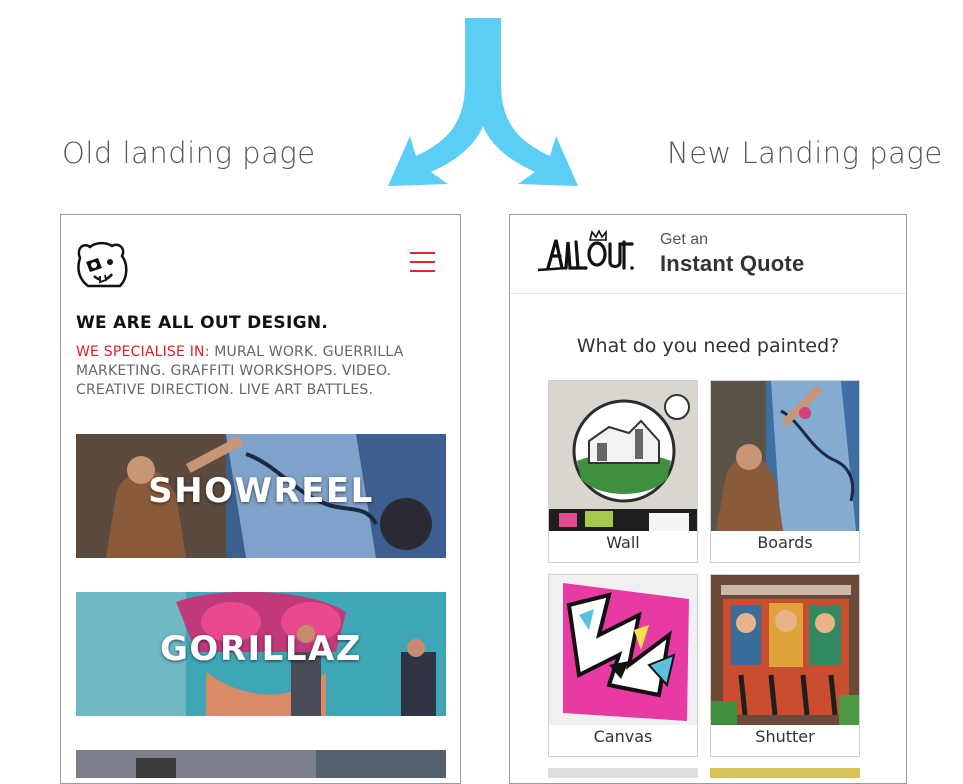 The image size is (963, 784). Describe the element at coordinates (623, 736) in the screenshot. I see `option-label-canvas: Canvas` at that location.